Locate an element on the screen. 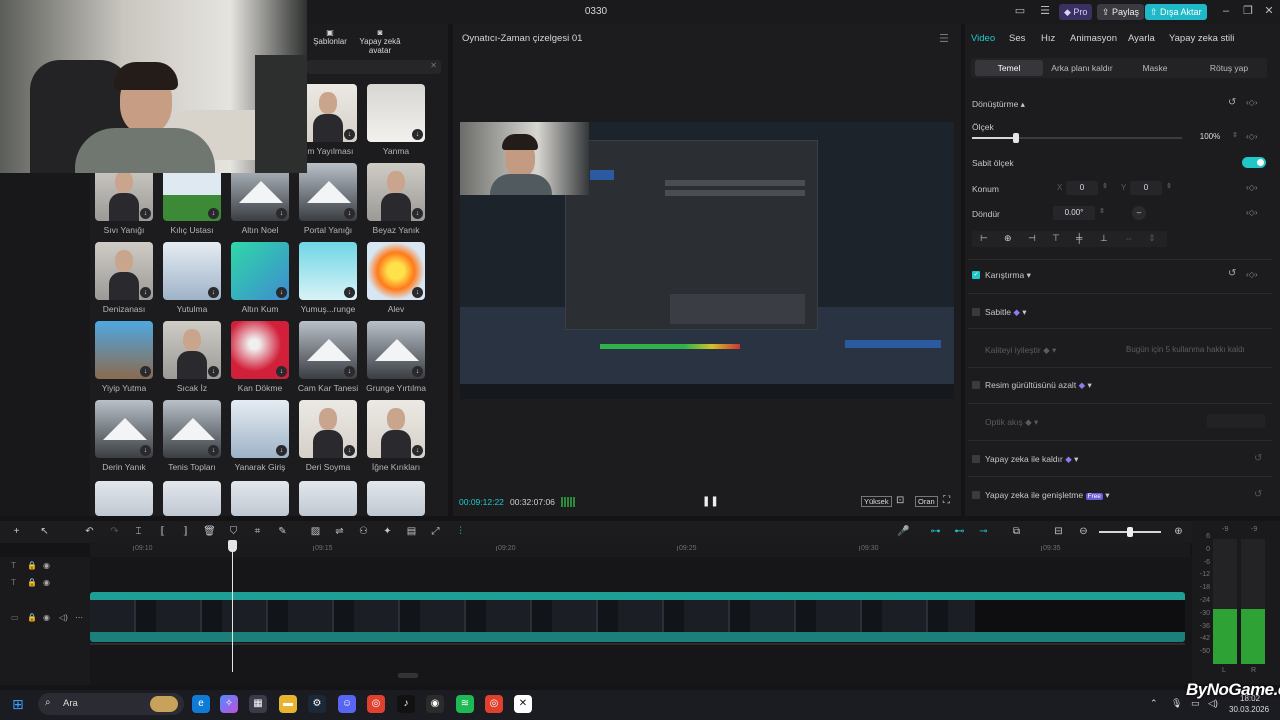 The image size is (1280, 720). steam-icon: ⚙ is located at coordinates (317, 704).